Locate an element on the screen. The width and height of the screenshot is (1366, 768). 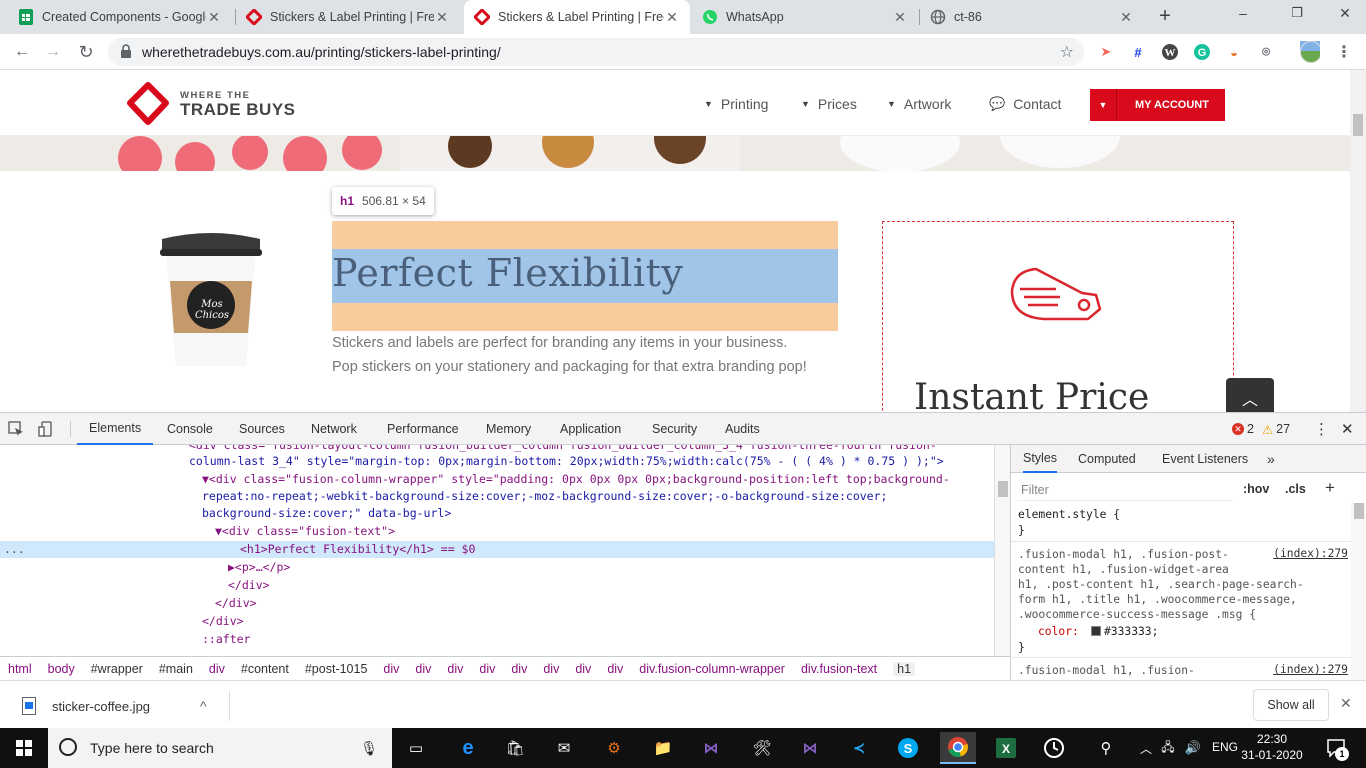
file-explorer-icon: 📁 is located at coordinates (663, 748).